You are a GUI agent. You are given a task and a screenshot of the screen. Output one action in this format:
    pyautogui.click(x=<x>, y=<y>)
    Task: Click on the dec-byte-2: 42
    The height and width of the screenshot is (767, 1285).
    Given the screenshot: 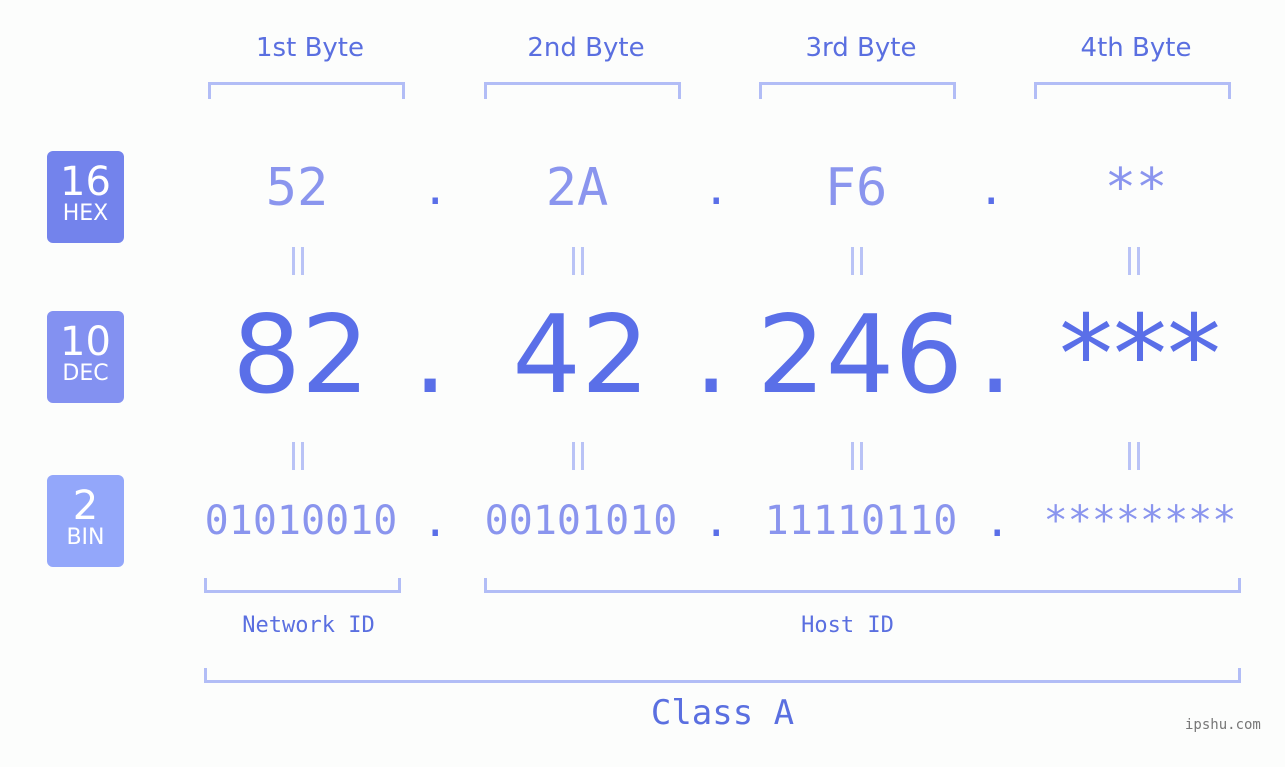 What is the action you would take?
    pyautogui.click(x=581, y=355)
    